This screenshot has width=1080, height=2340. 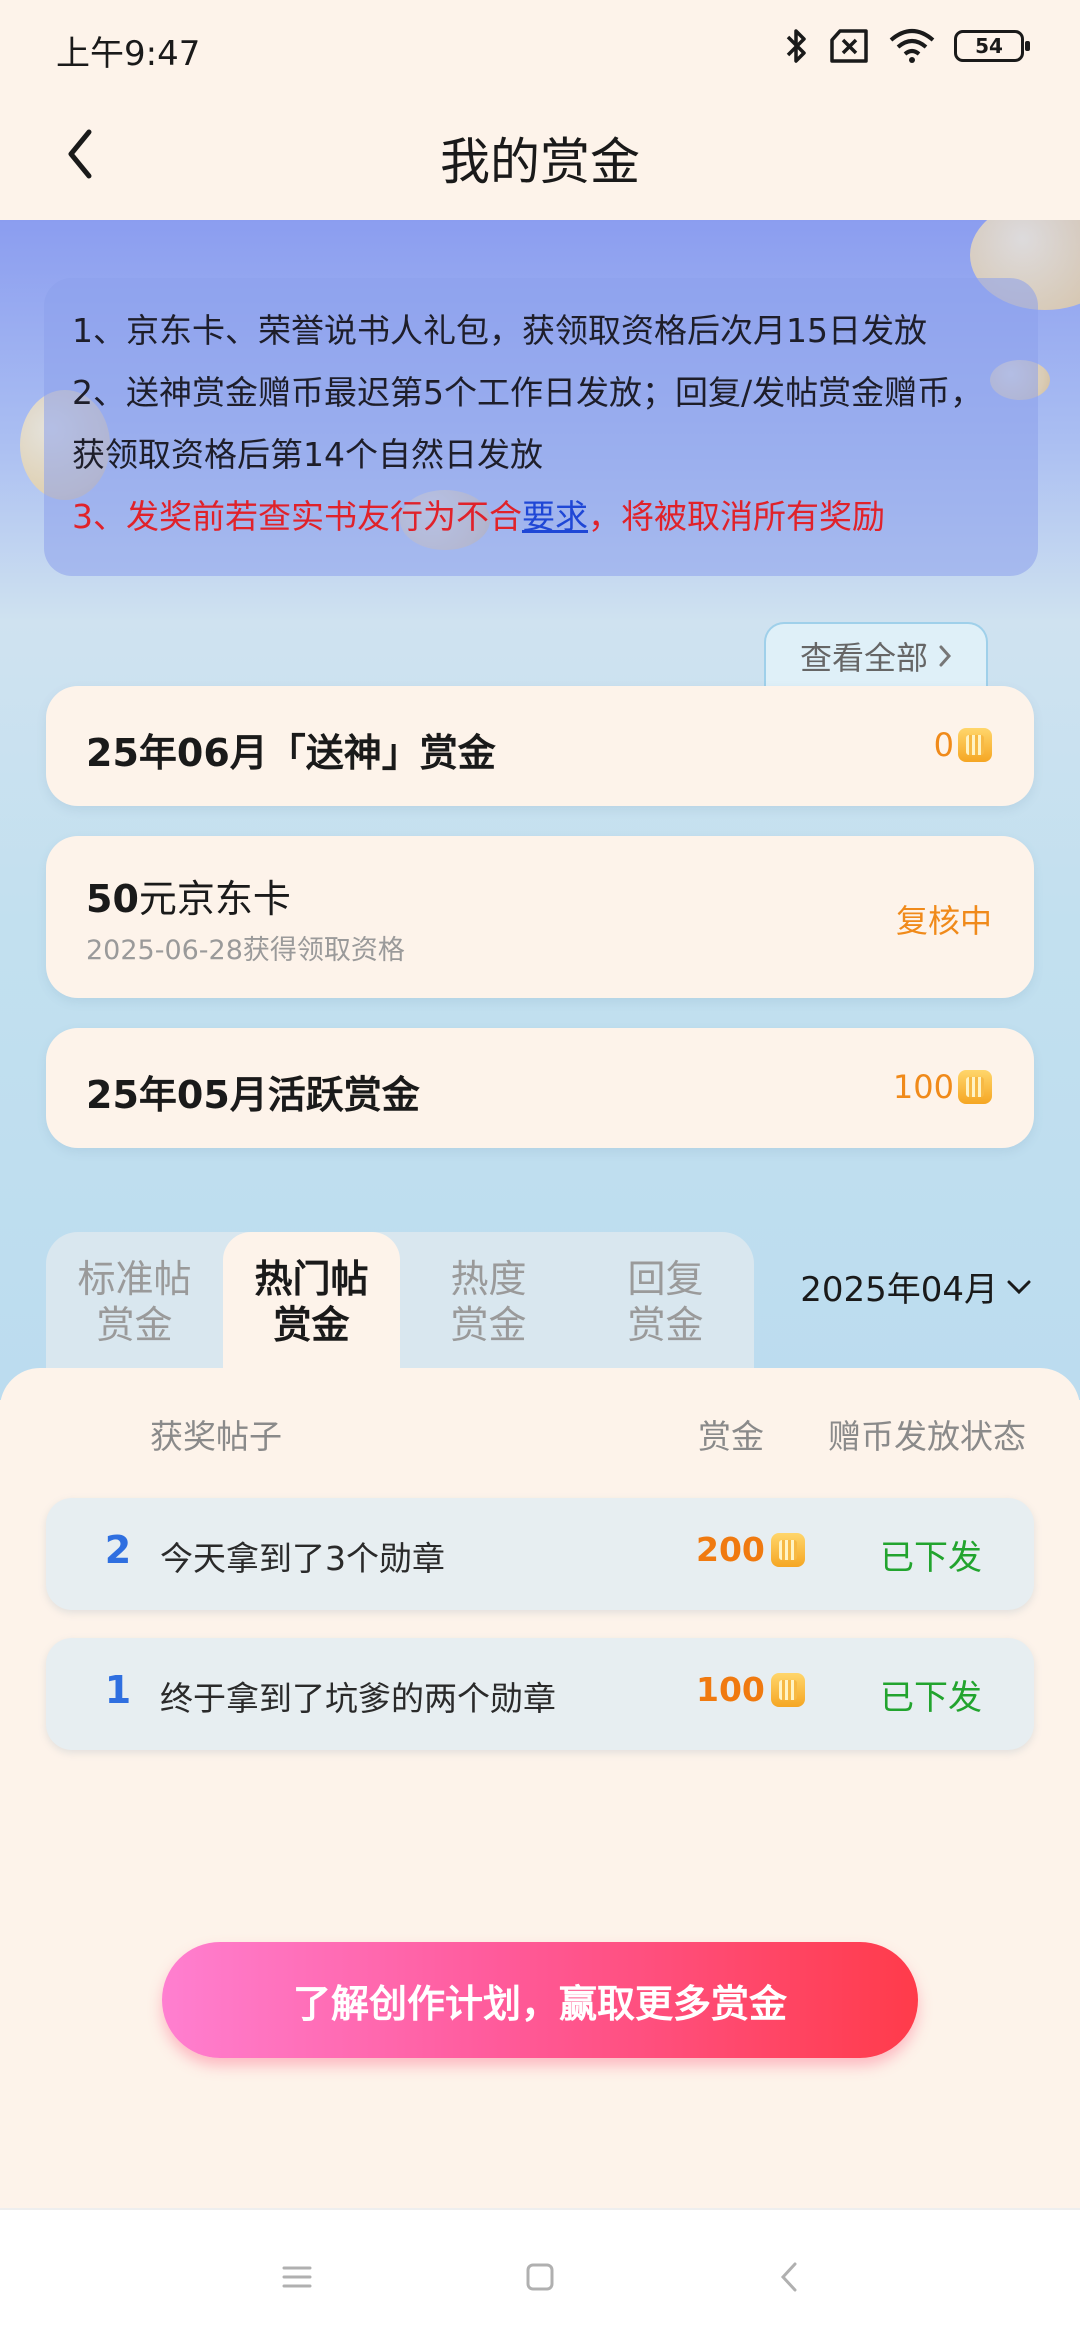 I want to click on tab-standard-post: 标准帖 赏金, so click(x=134, y=1302).